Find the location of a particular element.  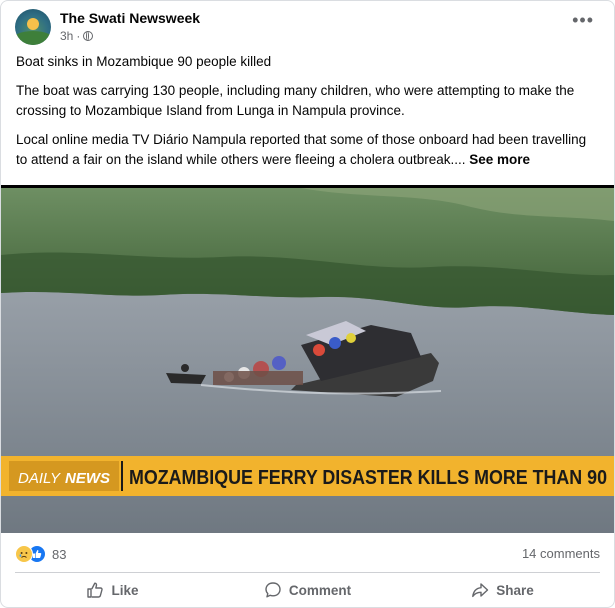

post-stats: 83 14 comments is located at coordinates (307, 555).